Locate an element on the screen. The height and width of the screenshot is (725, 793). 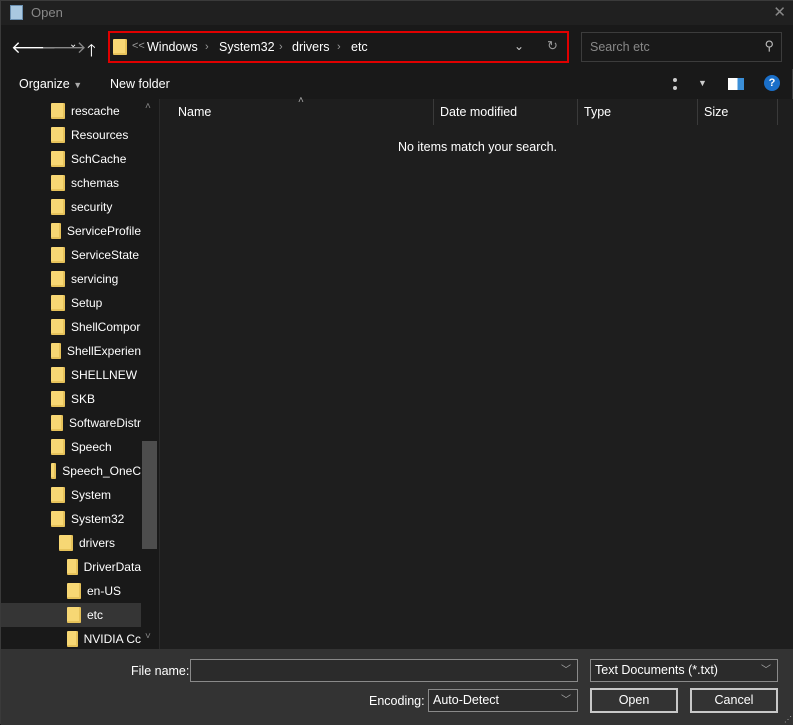
tree-item-label: servicing is located at coordinates (95, 279).